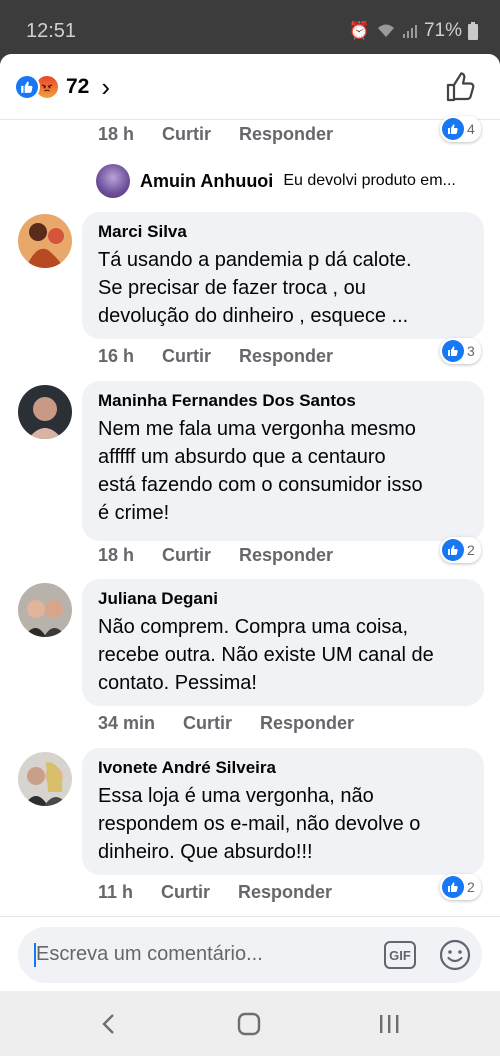  I want to click on signal-icon, so click(409, 31).